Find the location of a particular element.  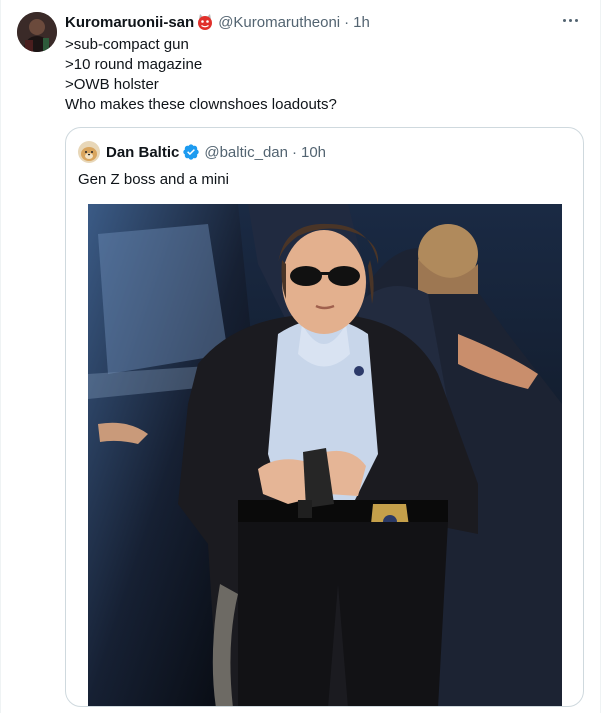

quoted-tweet-text: Gen Z boss and a mini is located at coordinates (153, 179).